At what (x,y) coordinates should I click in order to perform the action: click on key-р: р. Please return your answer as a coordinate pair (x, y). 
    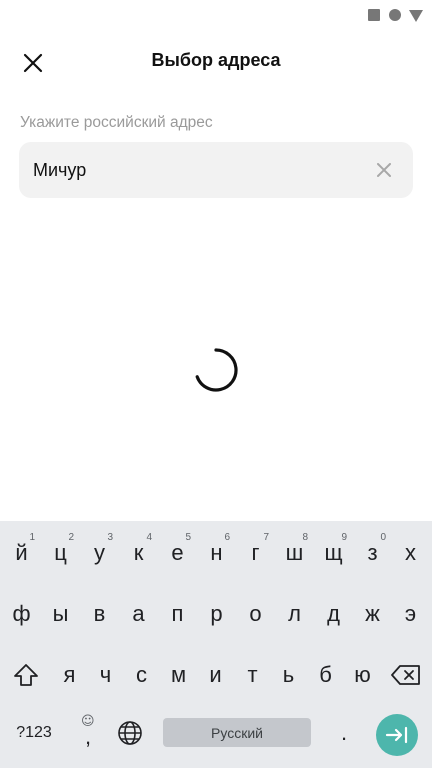
    Looking at the image, I should click on (216, 614).